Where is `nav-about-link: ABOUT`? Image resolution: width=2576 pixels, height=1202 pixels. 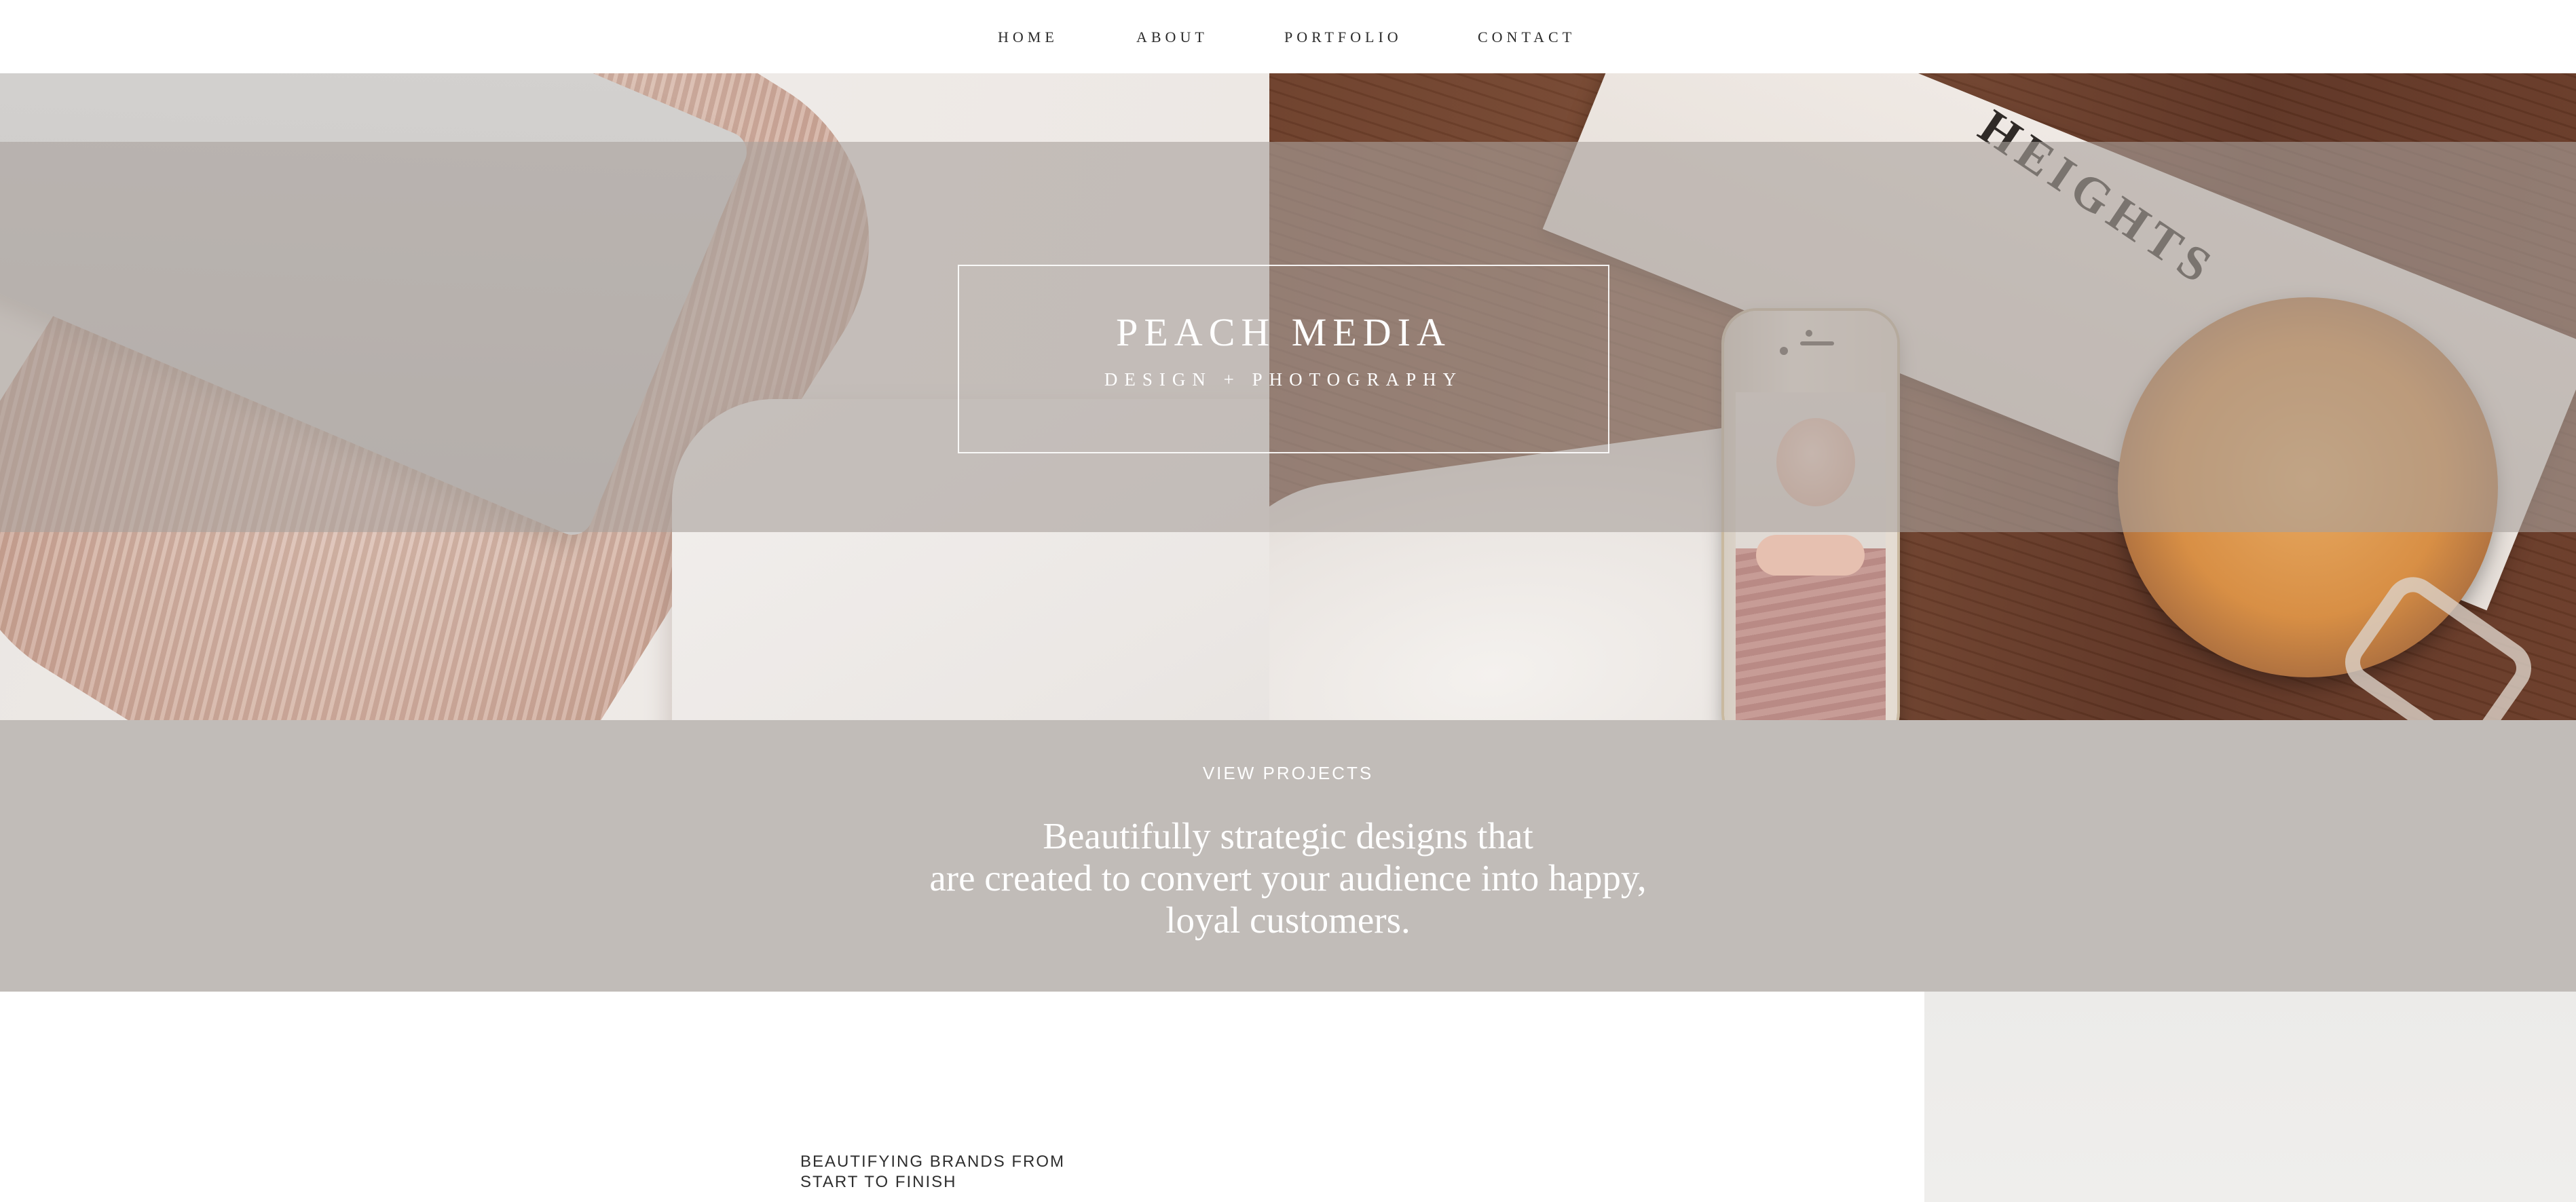 nav-about-link: ABOUT is located at coordinates (1172, 37).